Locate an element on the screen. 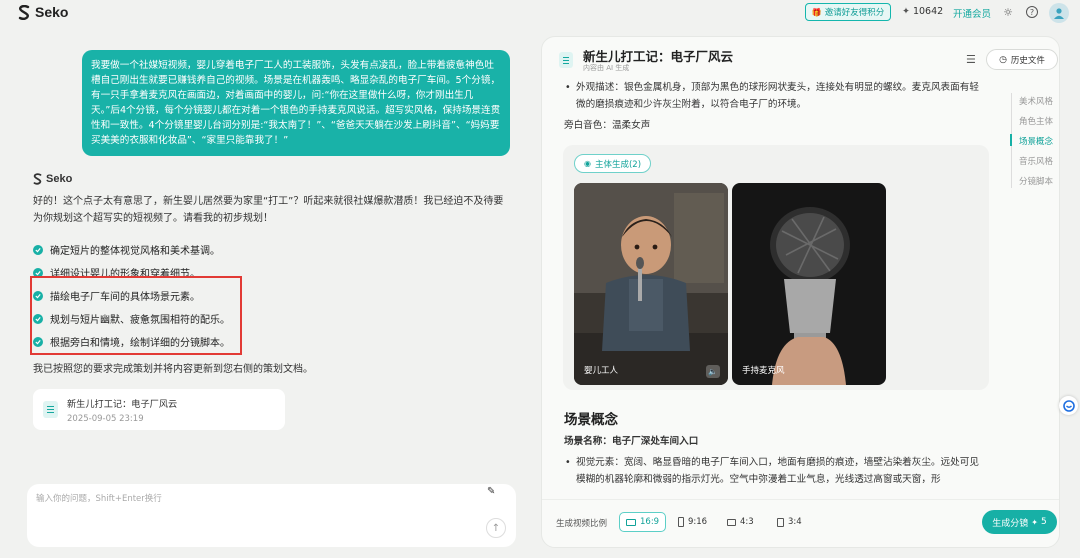 The height and width of the screenshot is (558, 1080). subject-image-baby: 婴儿工人 🔈 is located at coordinates (651, 284).